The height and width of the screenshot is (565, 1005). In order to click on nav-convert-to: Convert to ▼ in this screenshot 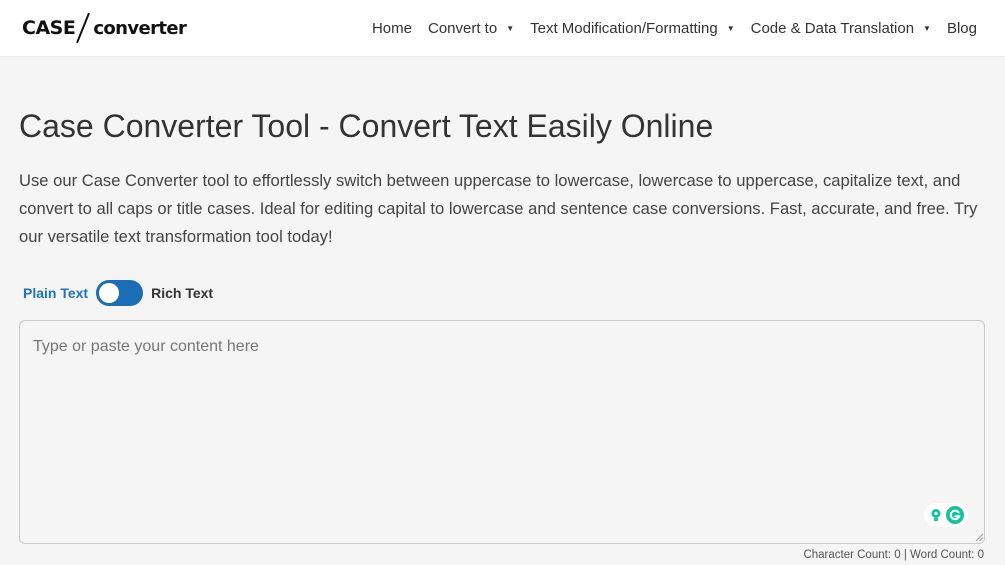, I will do `click(471, 28)`.